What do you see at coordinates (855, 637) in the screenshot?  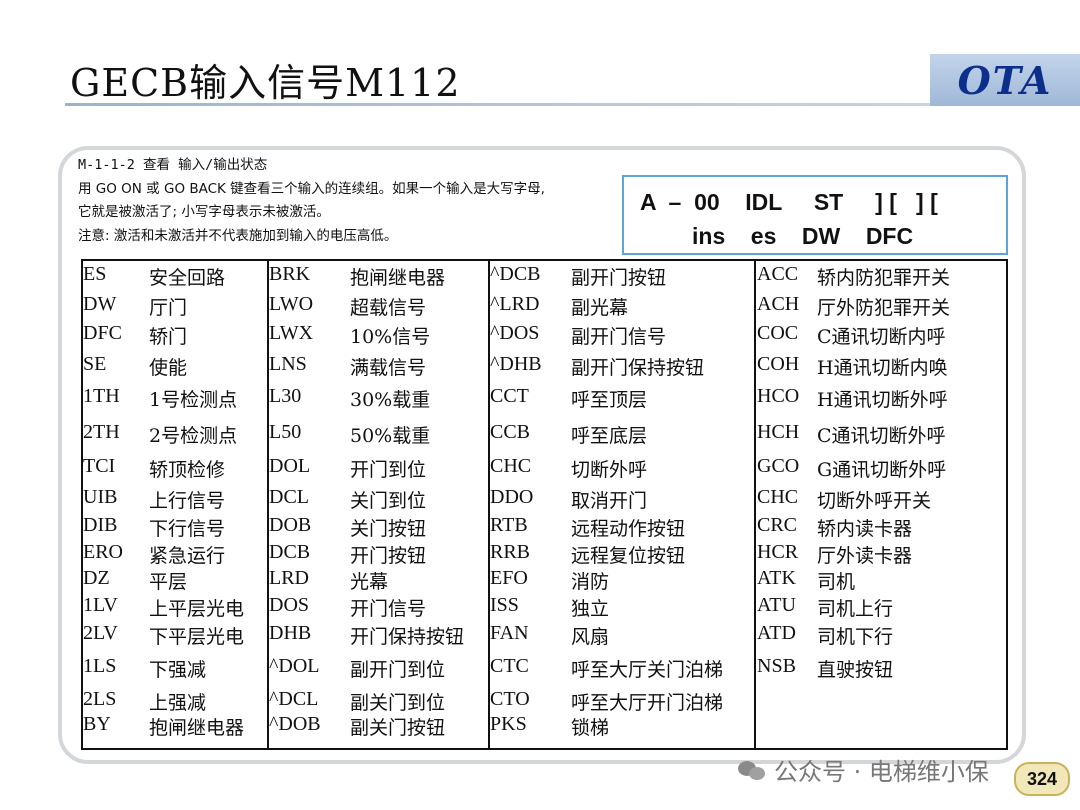 I see `signal-description: 司机下行` at bounding box center [855, 637].